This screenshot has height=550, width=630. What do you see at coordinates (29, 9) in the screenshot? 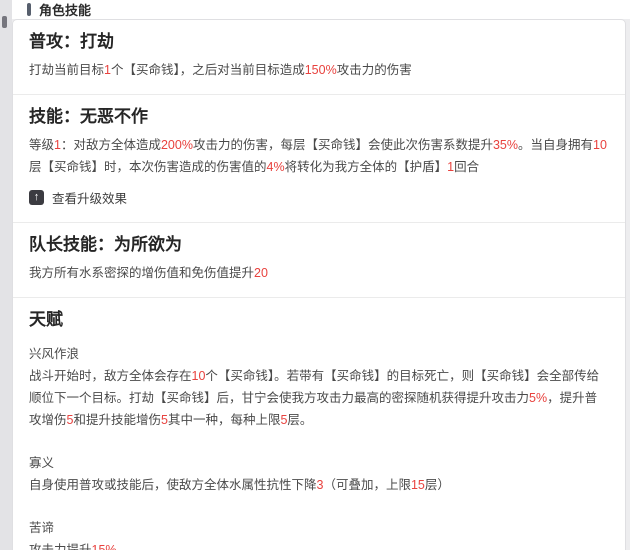
I see `heading-accent-bar` at bounding box center [29, 9].